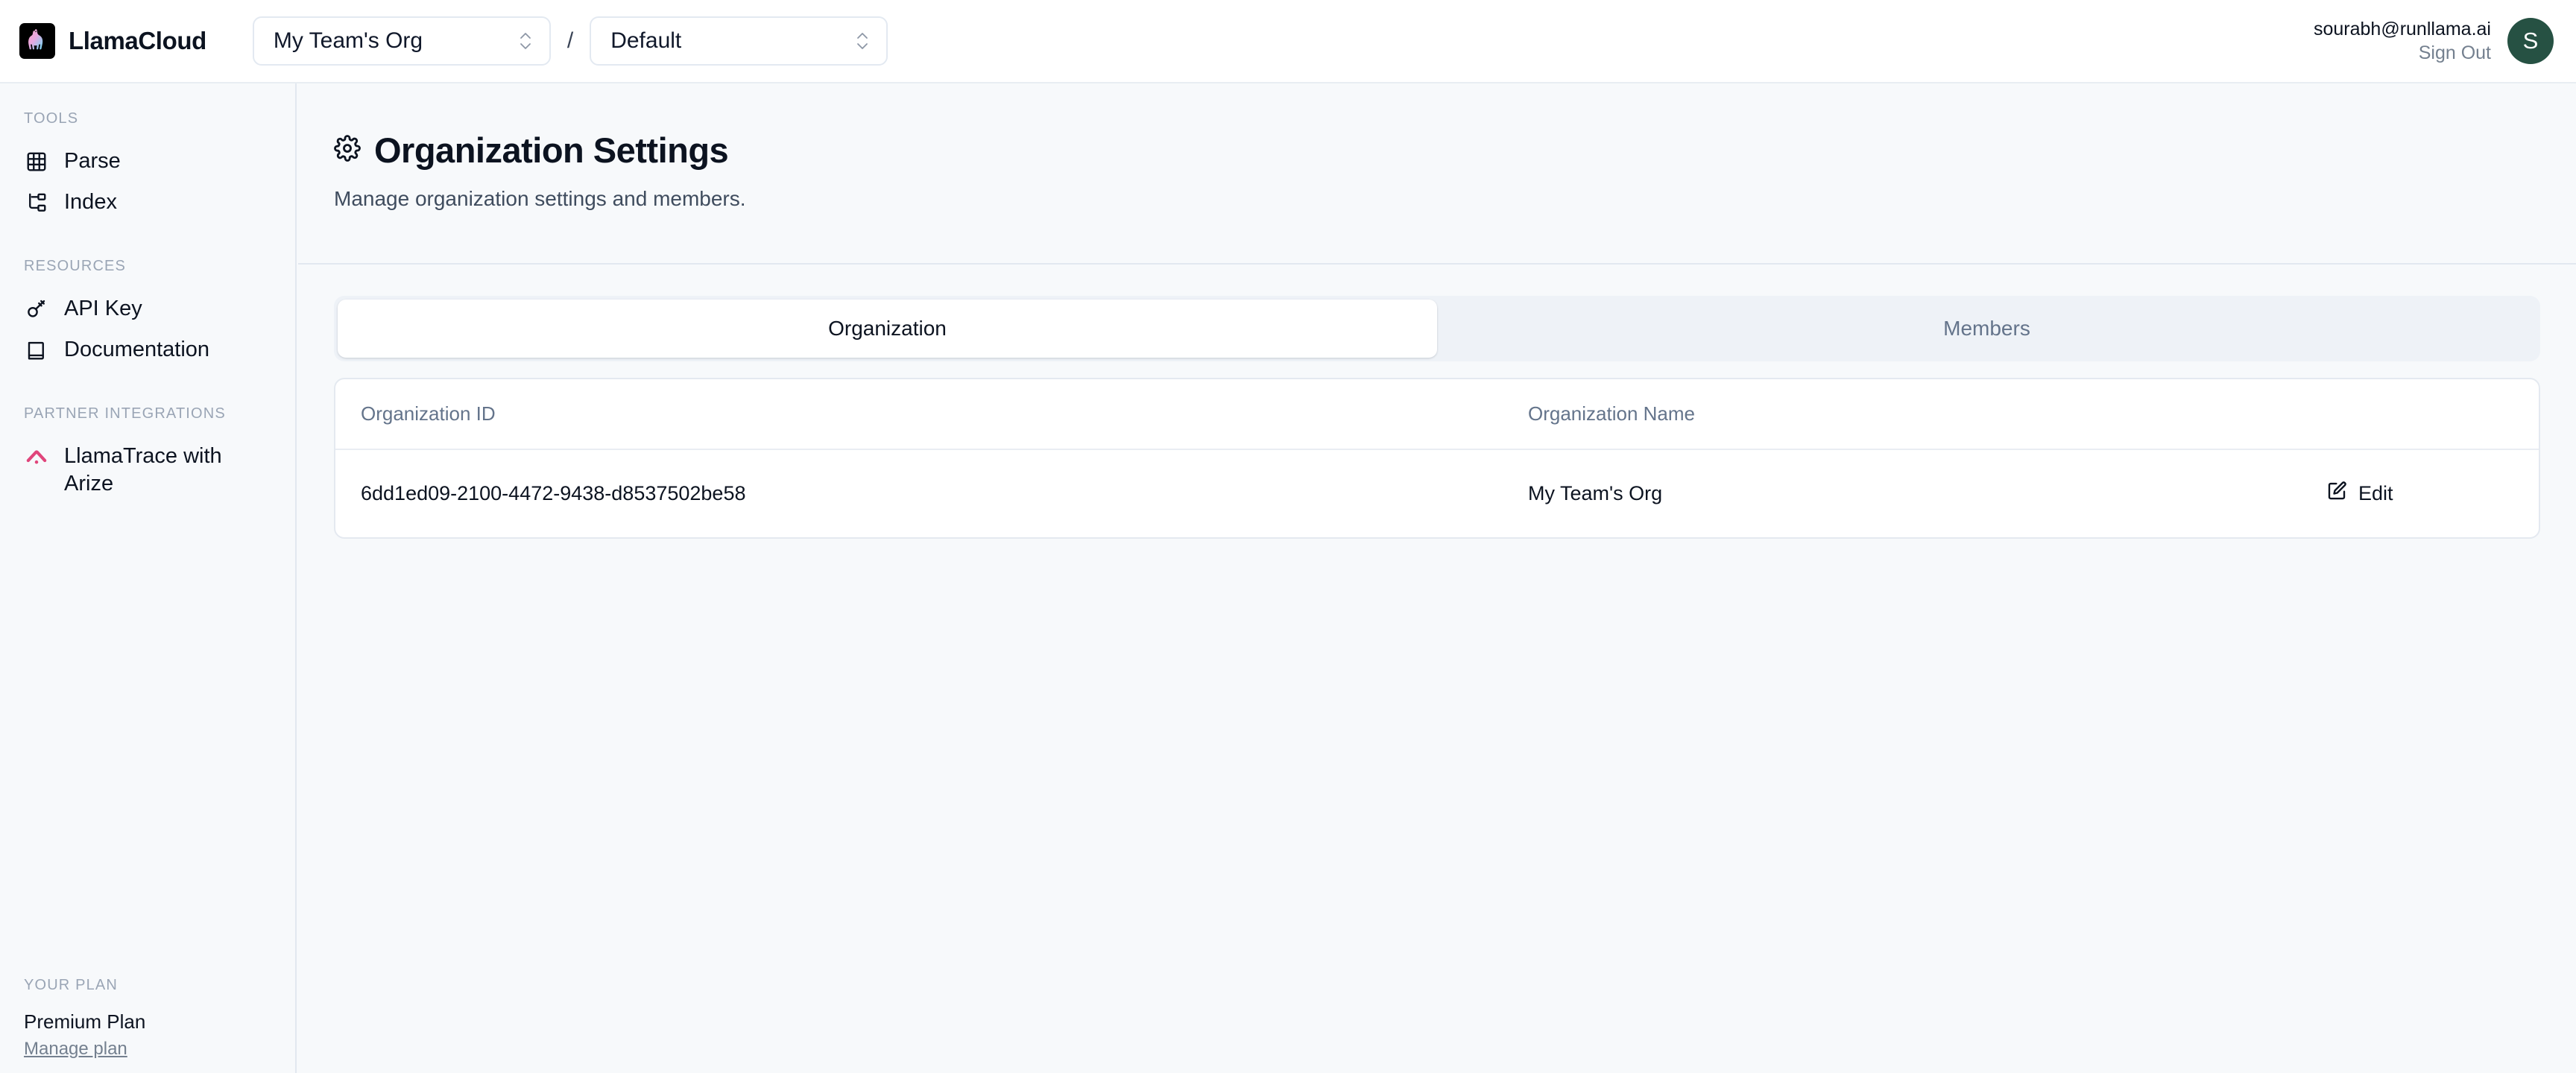 The image size is (2576, 1073). I want to click on cell-organization-id: 6dd1ed09-2100-4472-9438-d8537502be58, so click(553, 493).